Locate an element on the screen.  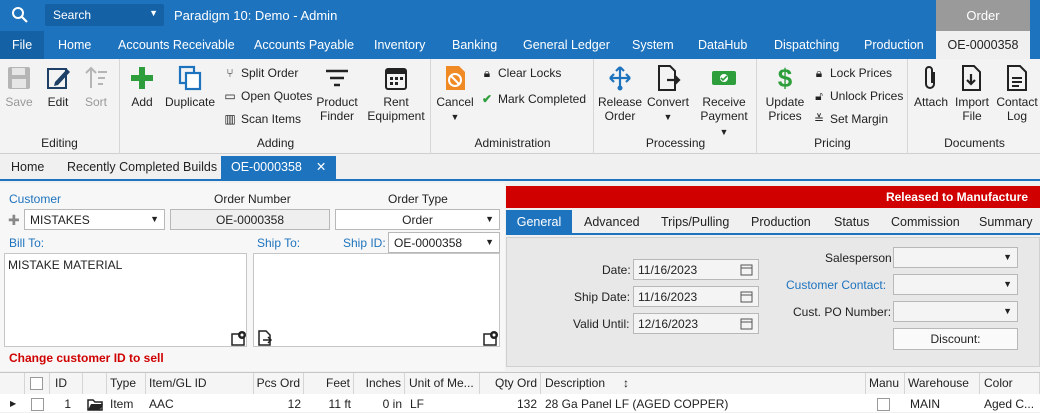
order-type-select: Order ▼ is located at coordinates (417, 219).